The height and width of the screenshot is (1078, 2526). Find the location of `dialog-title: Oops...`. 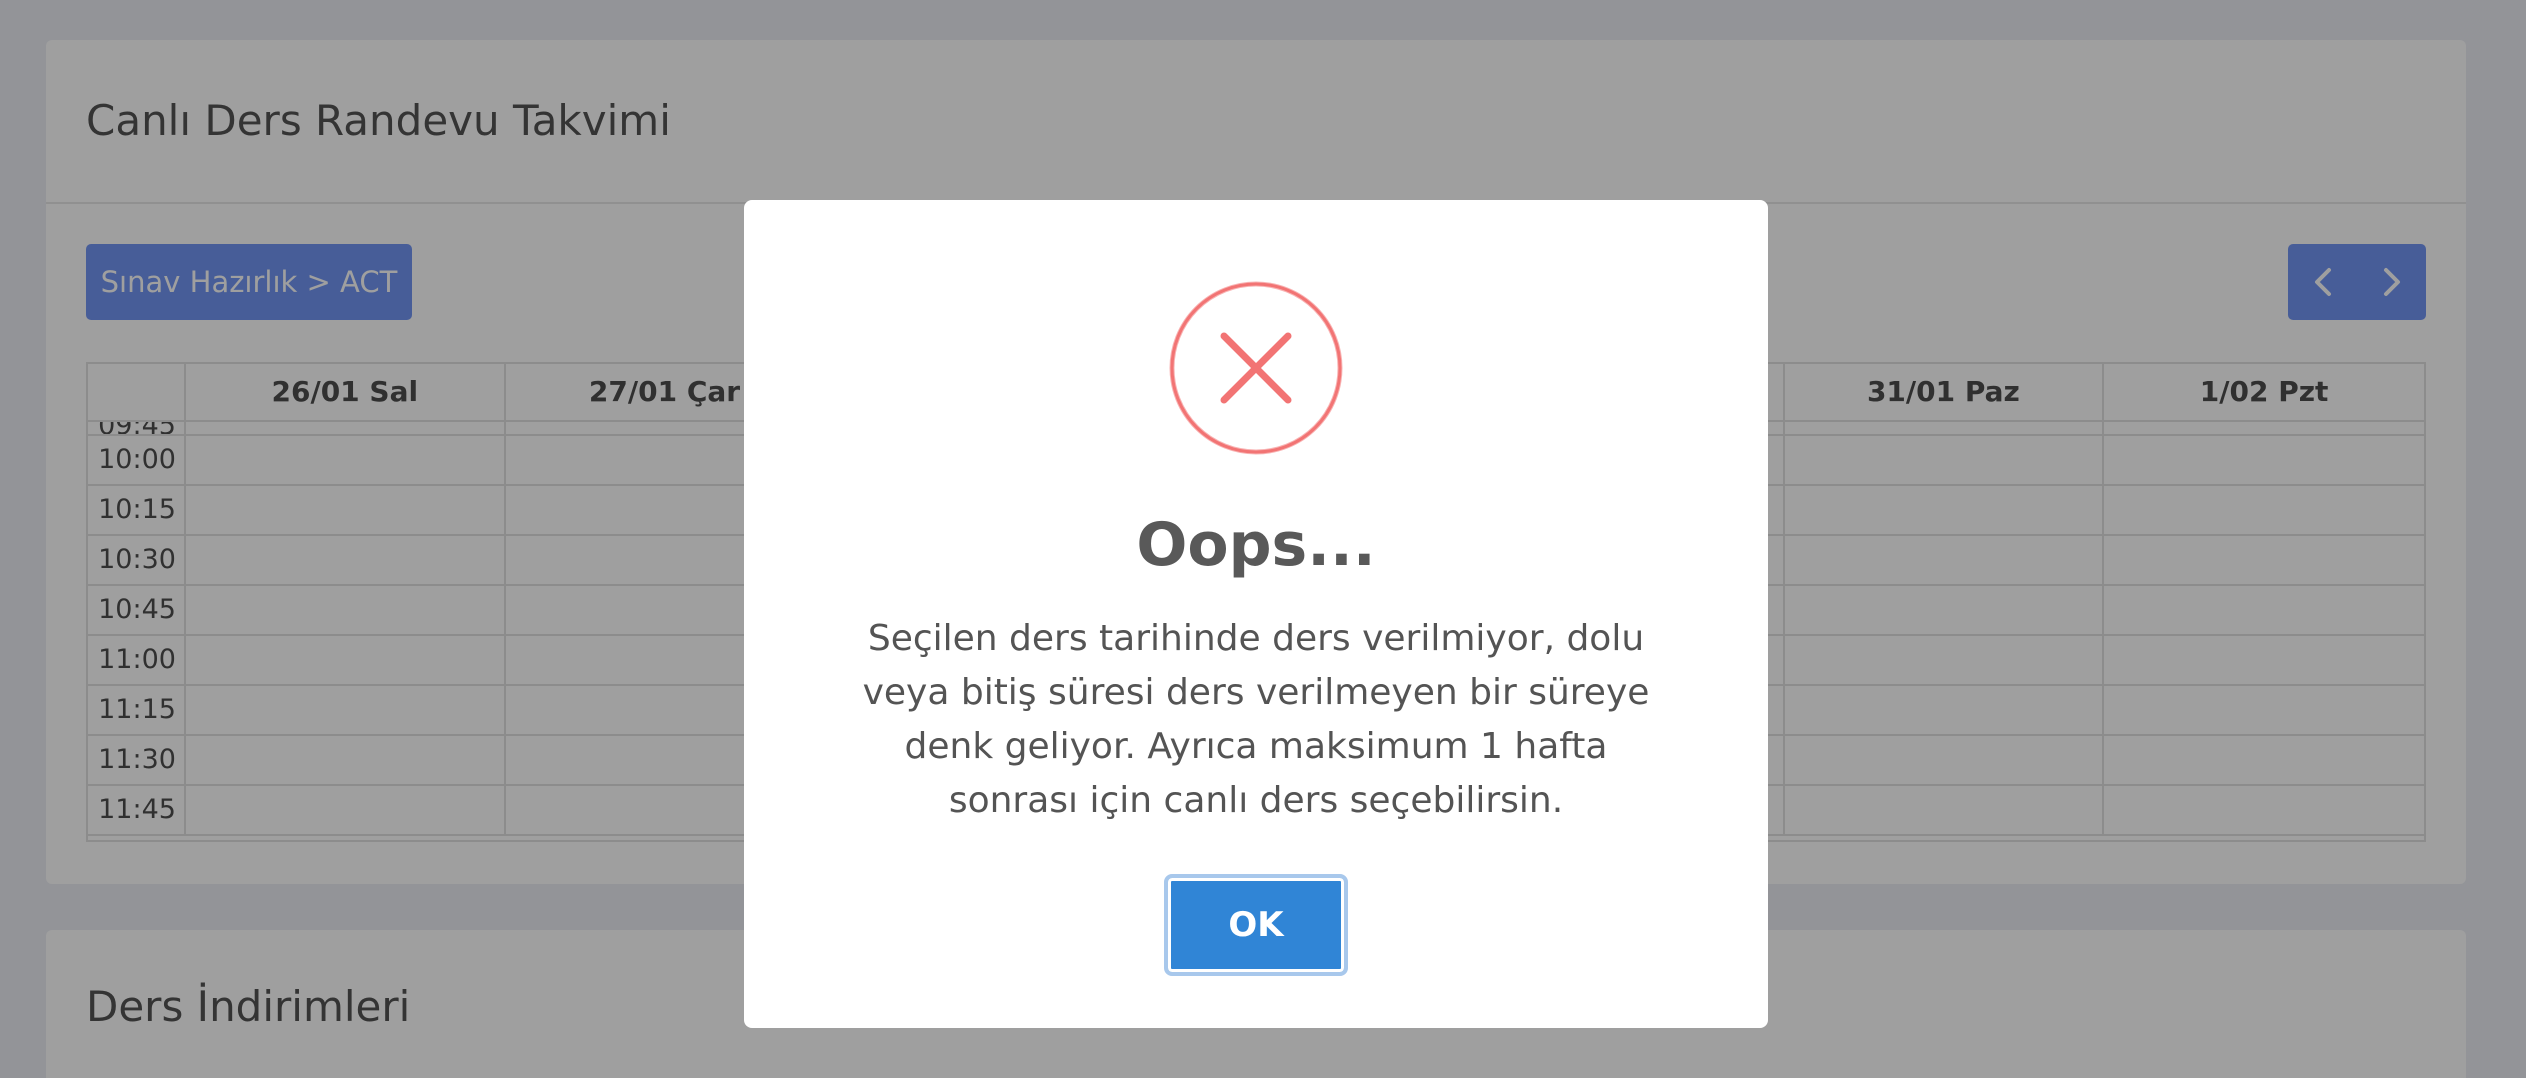

dialog-title: Oops... is located at coordinates (1256, 545).